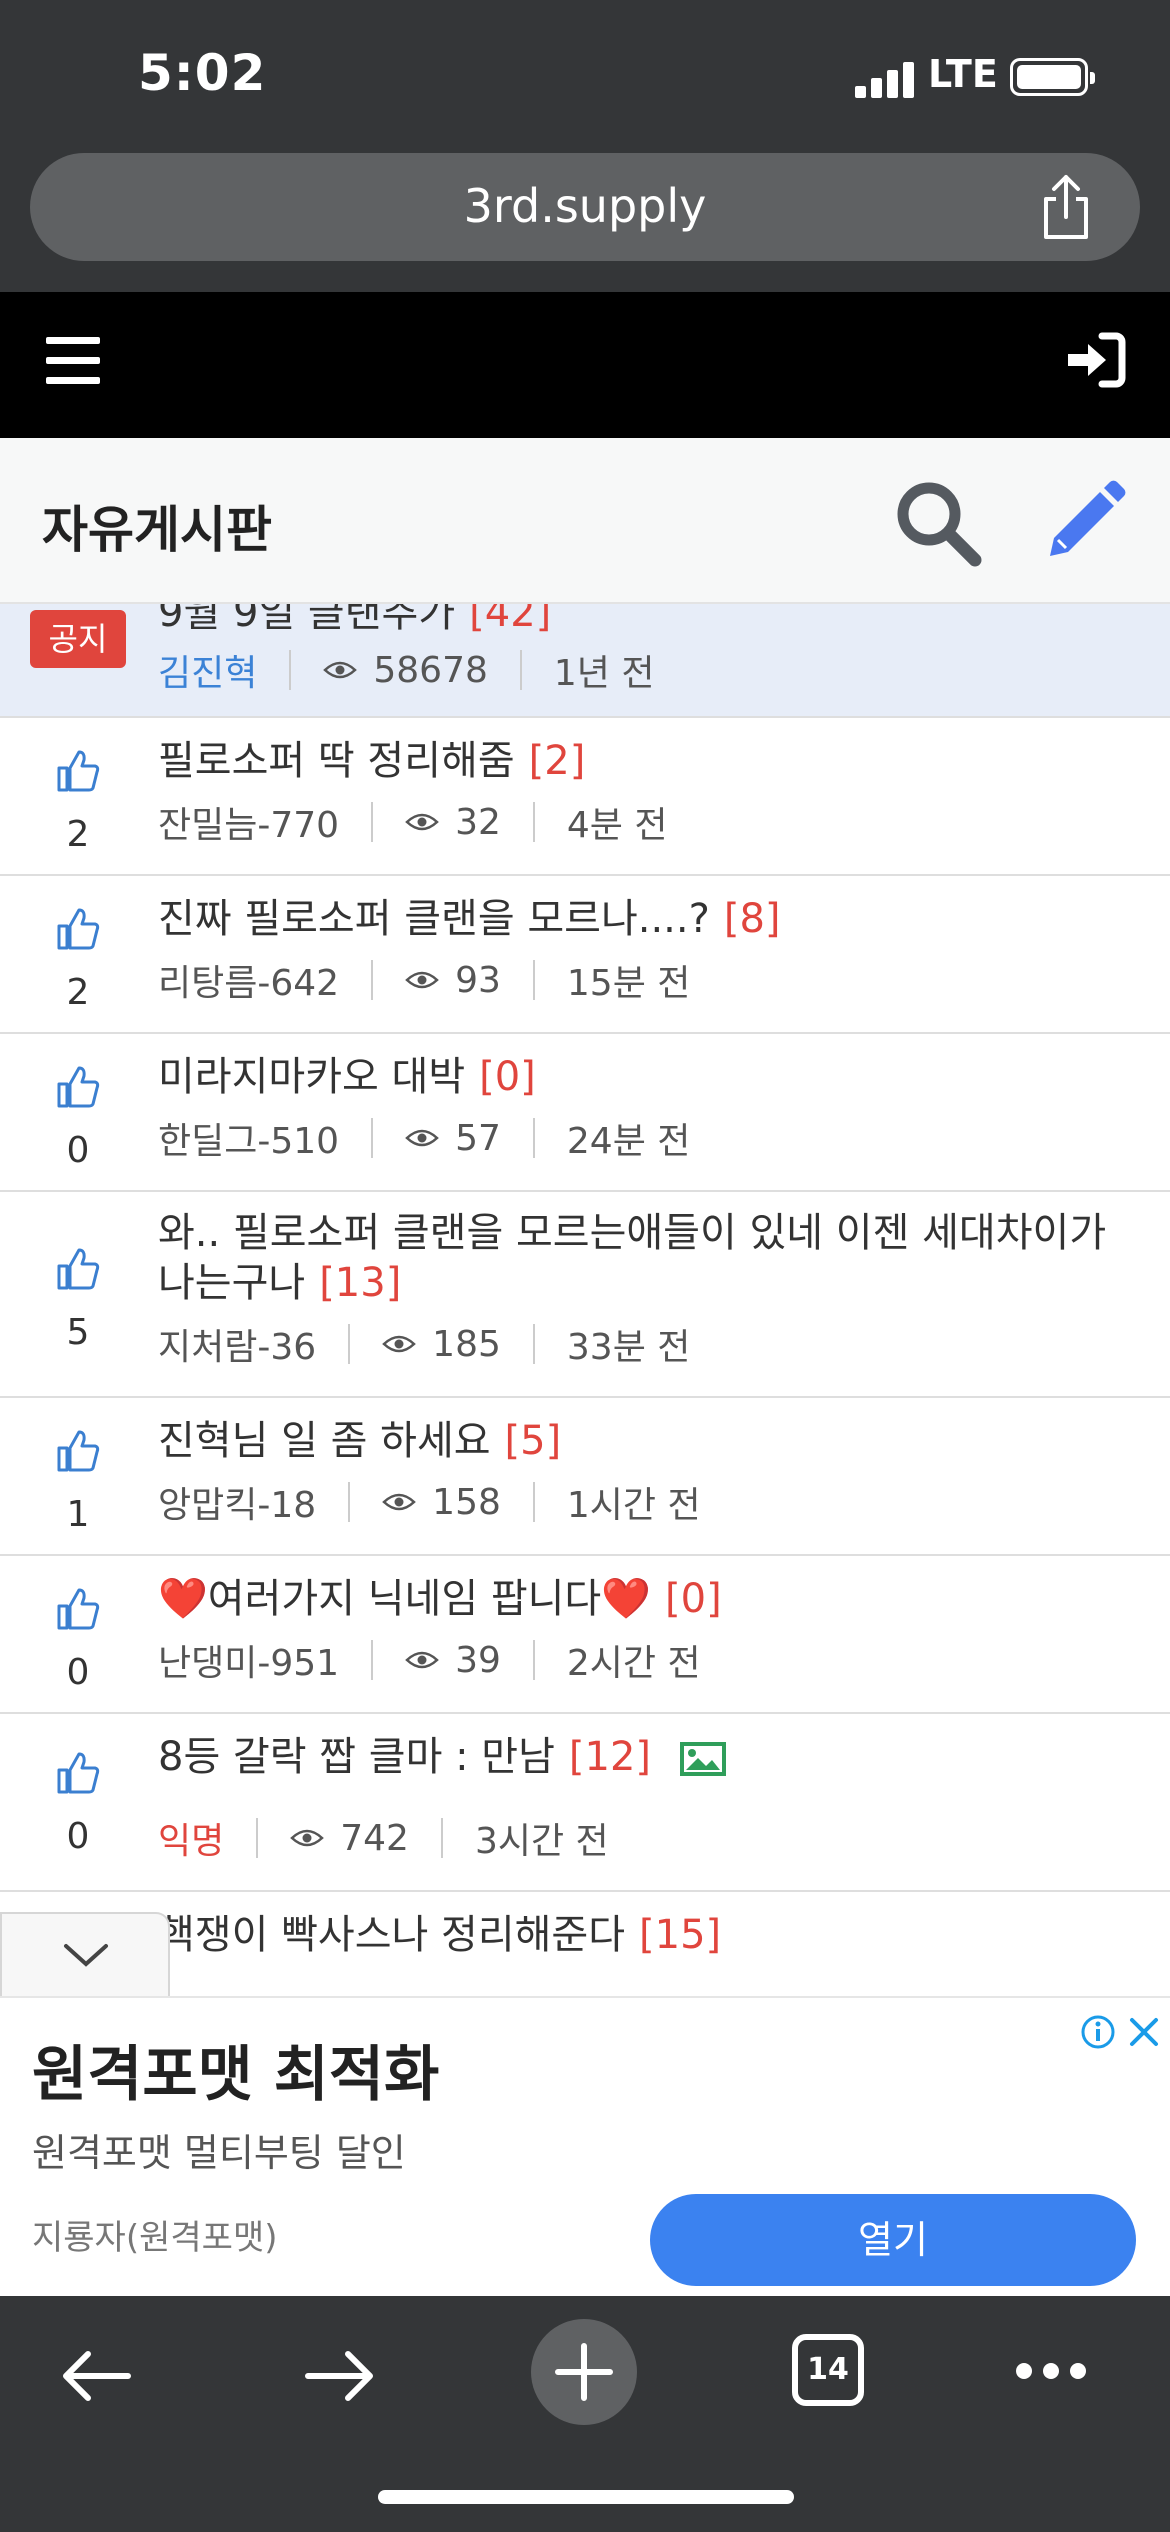  I want to click on chevron-down-icon, so click(86, 1955).